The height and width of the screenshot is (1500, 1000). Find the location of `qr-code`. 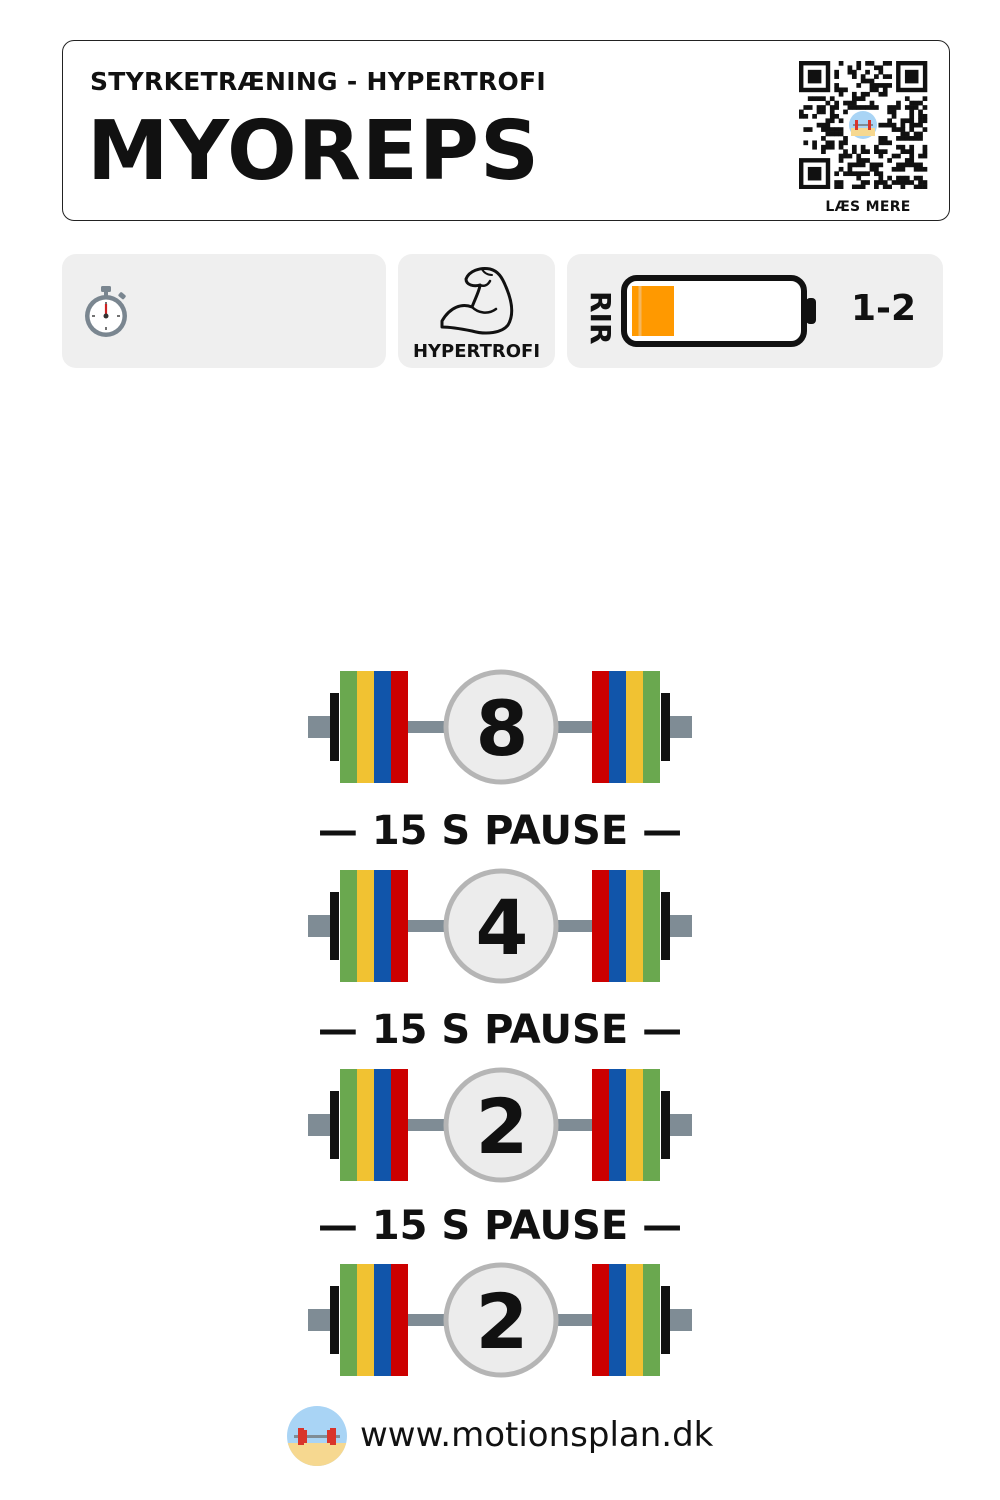

qr-code is located at coordinates (864, 125).